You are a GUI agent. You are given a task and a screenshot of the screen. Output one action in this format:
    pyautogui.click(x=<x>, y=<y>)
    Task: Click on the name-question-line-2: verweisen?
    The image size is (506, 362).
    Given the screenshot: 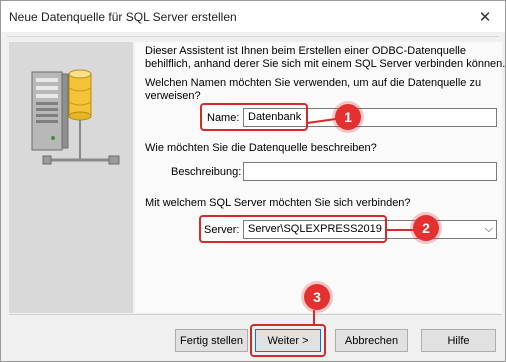 What is the action you would take?
    pyautogui.click(x=173, y=96)
    